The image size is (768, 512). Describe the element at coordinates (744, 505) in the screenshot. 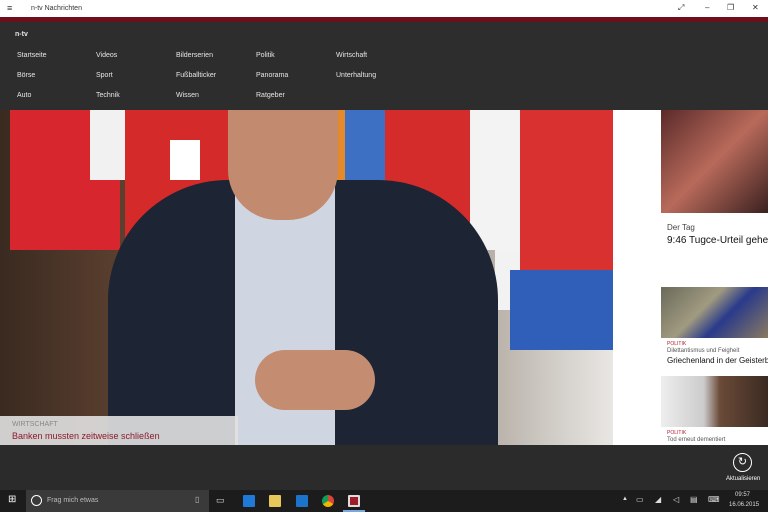

I see `clock-date: 16.06.2015` at that location.